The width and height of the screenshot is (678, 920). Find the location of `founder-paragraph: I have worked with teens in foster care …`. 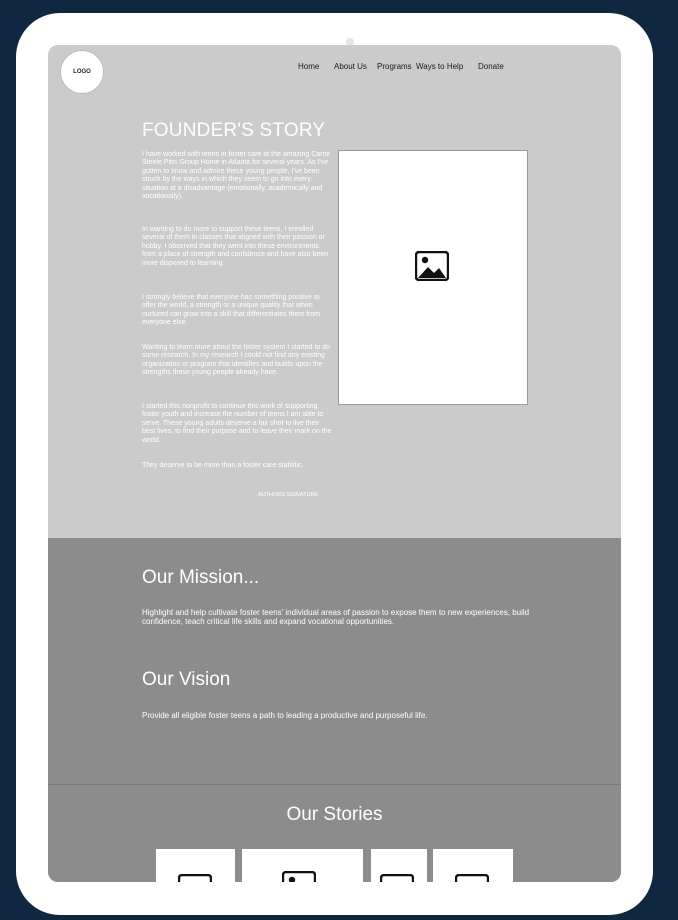

founder-paragraph: I have worked with teens in foster care … is located at coordinates (236, 176).